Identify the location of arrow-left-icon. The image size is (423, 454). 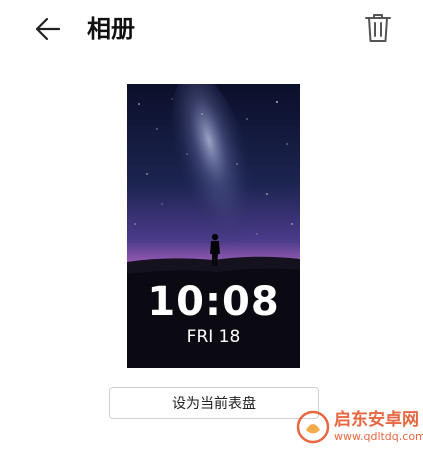
(48, 29).